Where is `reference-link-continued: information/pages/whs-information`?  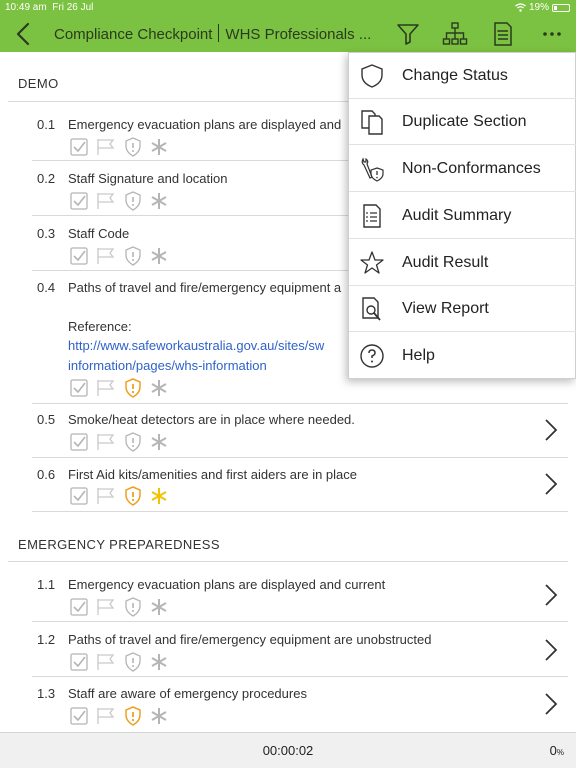
reference-link-continued: information/pages/whs-information is located at coordinates (167, 365).